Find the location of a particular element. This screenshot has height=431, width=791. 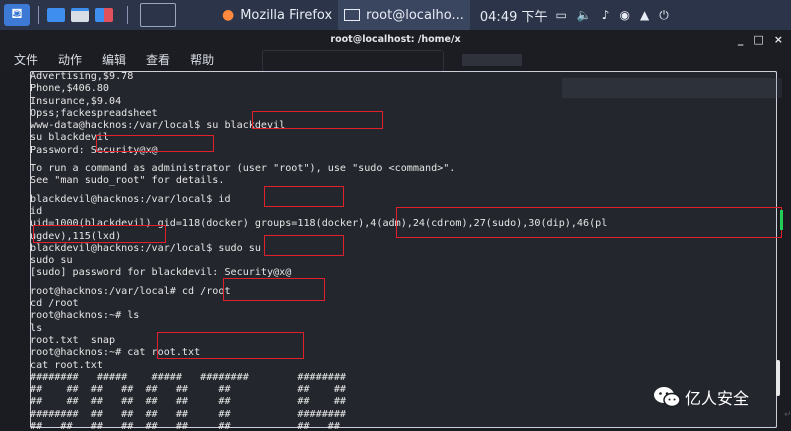

terminal-line: Advertising,$9.78 is located at coordinates (82, 76).